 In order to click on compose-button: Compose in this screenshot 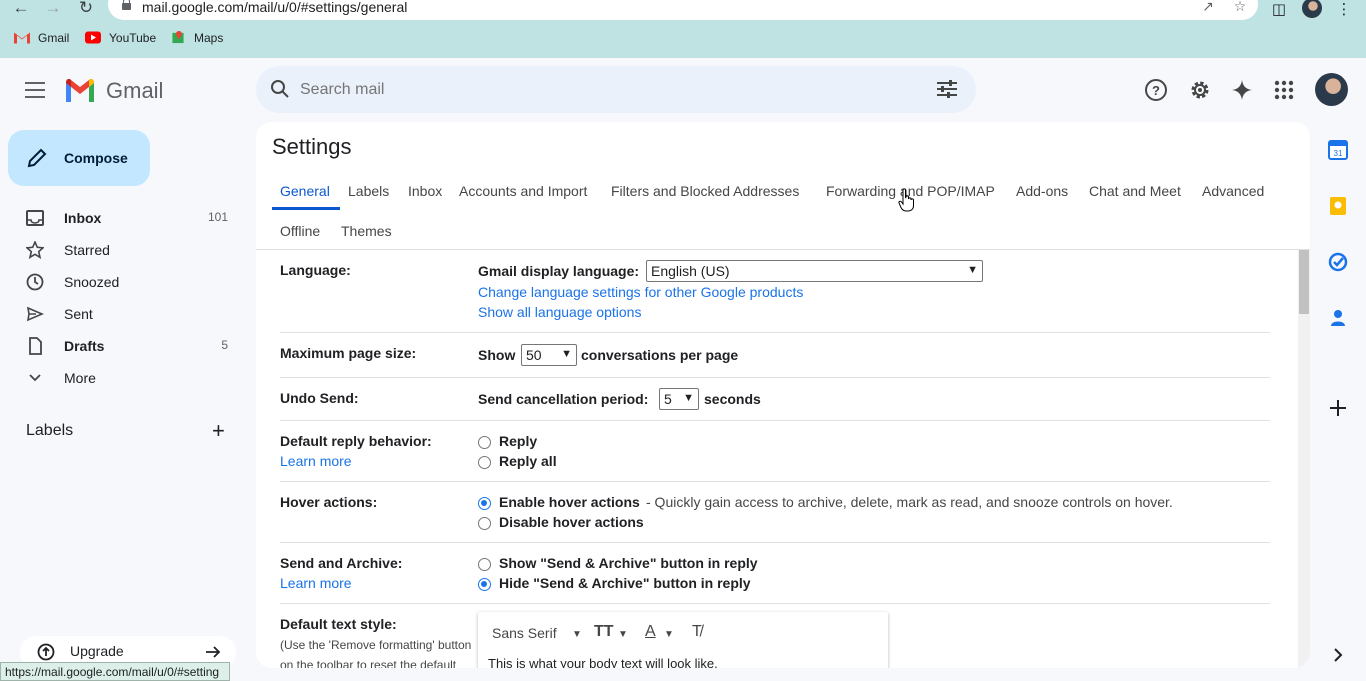, I will do `click(79, 158)`.